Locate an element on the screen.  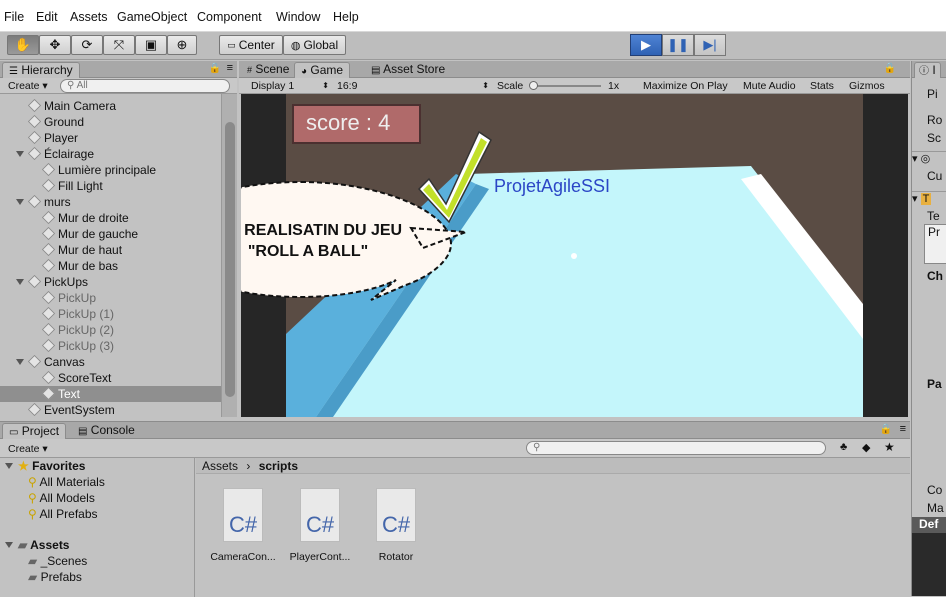
assets-header: ▰ Assets is located at coordinates (37, 545).